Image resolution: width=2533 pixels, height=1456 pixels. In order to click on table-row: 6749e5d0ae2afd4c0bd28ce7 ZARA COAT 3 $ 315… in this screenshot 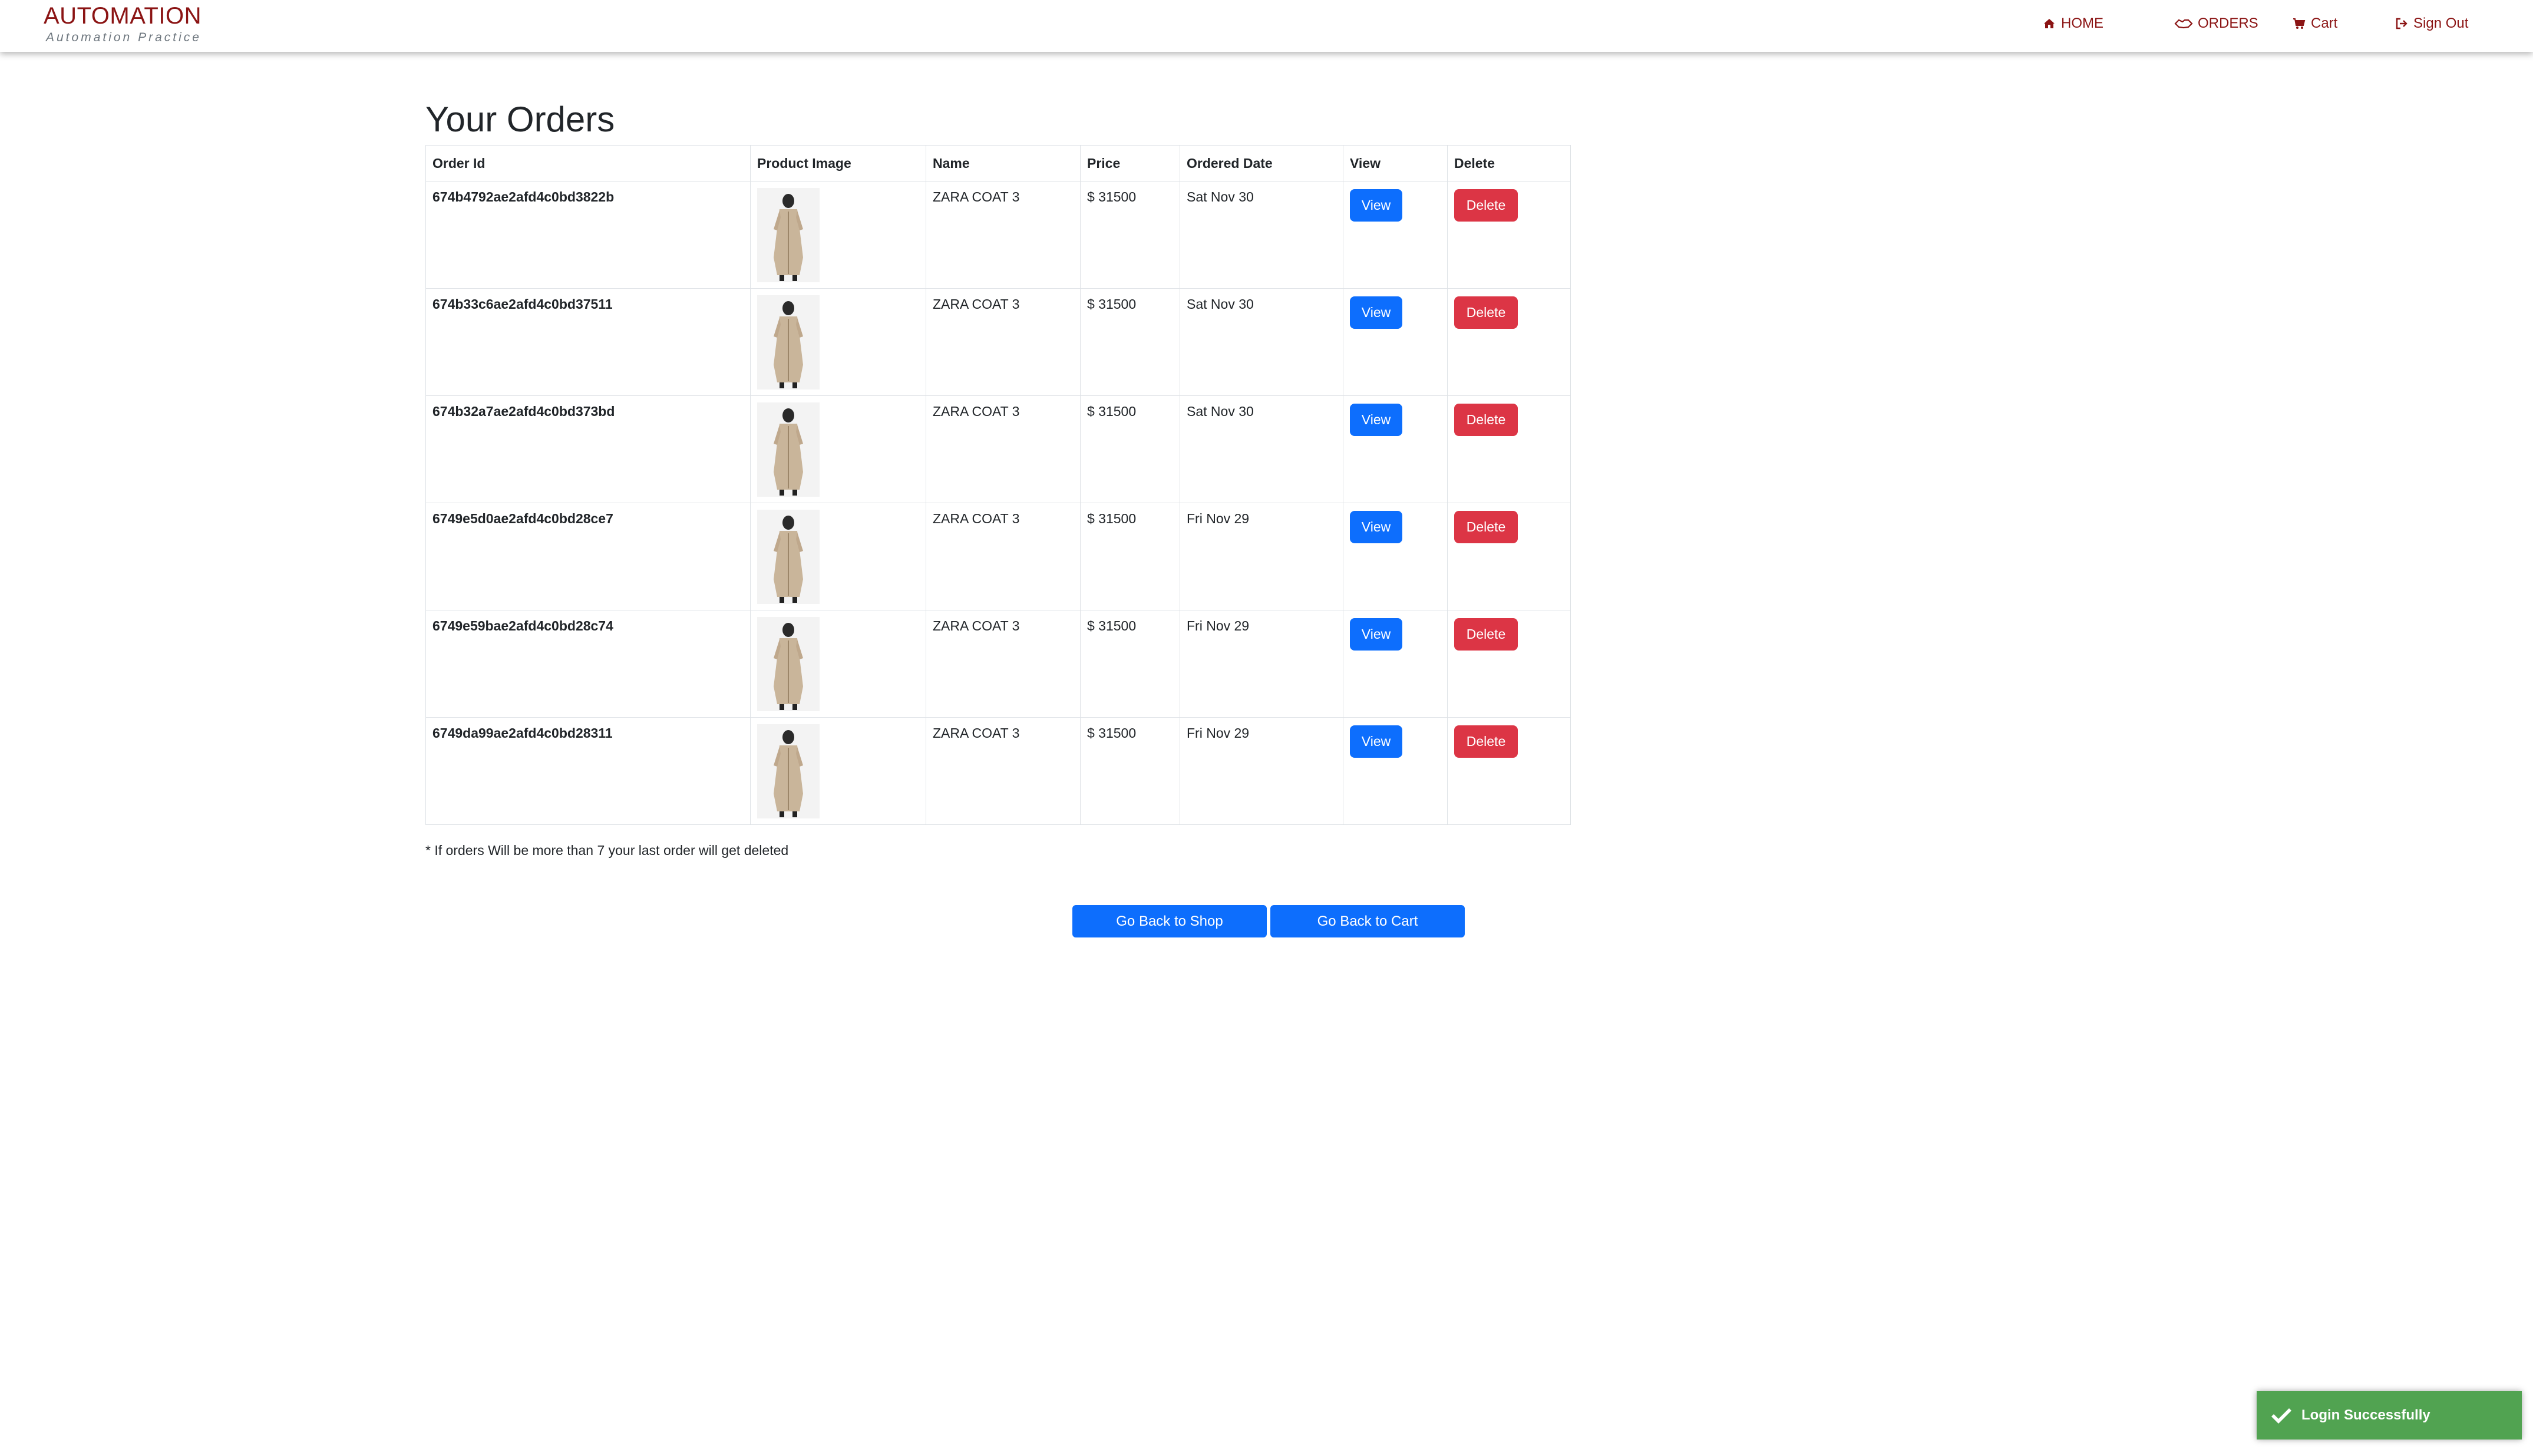, I will do `click(998, 556)`.